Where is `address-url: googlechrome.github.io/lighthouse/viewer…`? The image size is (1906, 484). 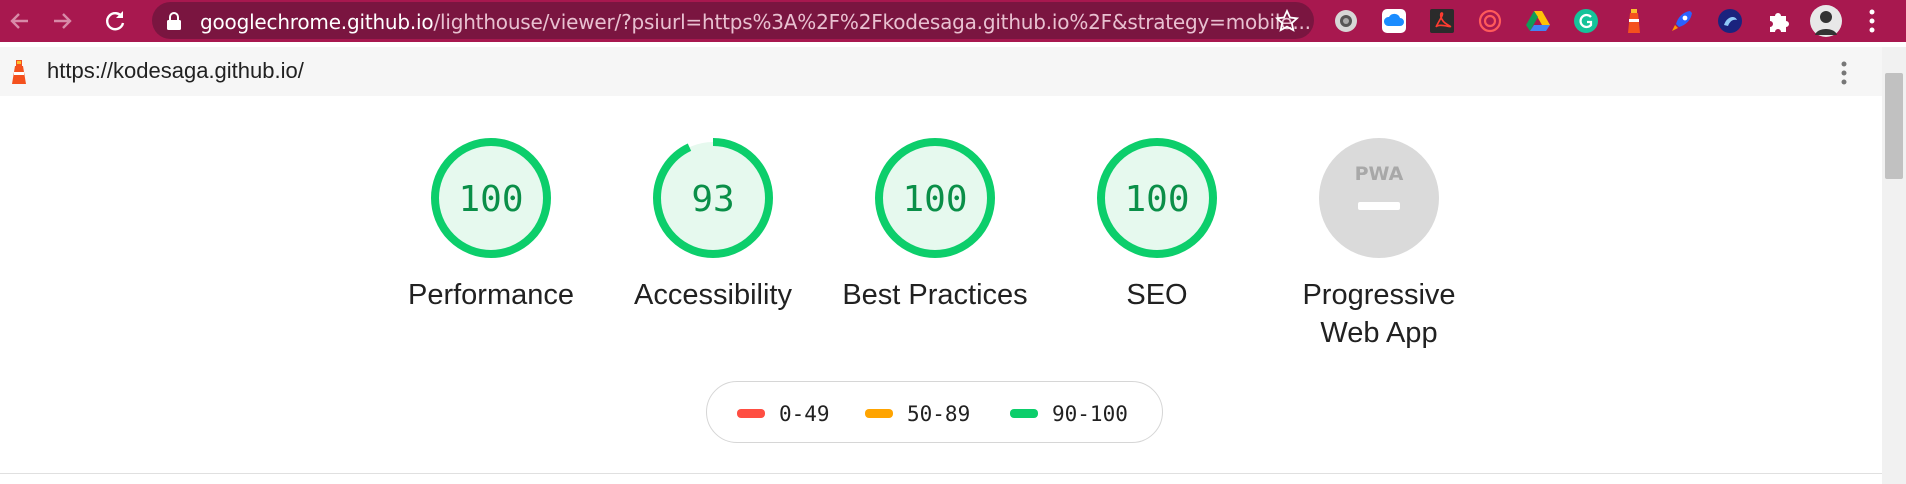 address-url: googlechrome.github.io/lighthouse/viewer… is located at coordinates (755, 22).